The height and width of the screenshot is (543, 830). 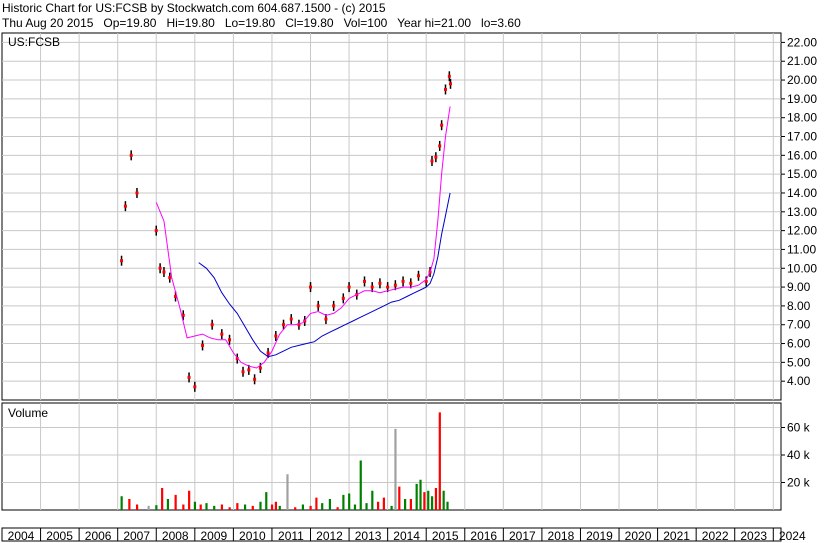 I want to click on price-axis-label: 13.00, so click(x=802, y=212).